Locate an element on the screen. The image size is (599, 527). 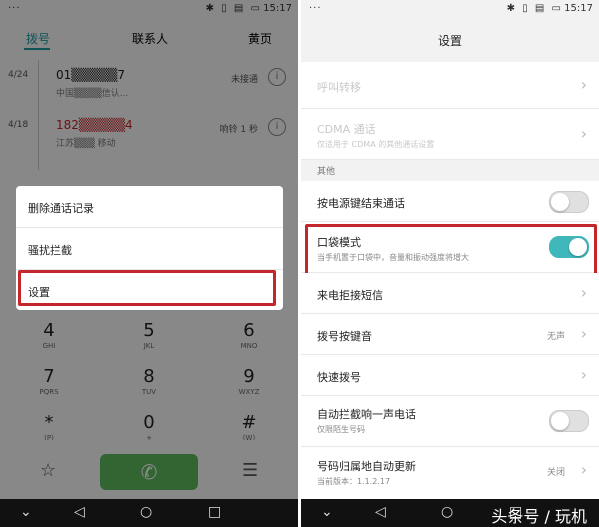
setting-value: 关闭 is located at coordinates (555, 473).